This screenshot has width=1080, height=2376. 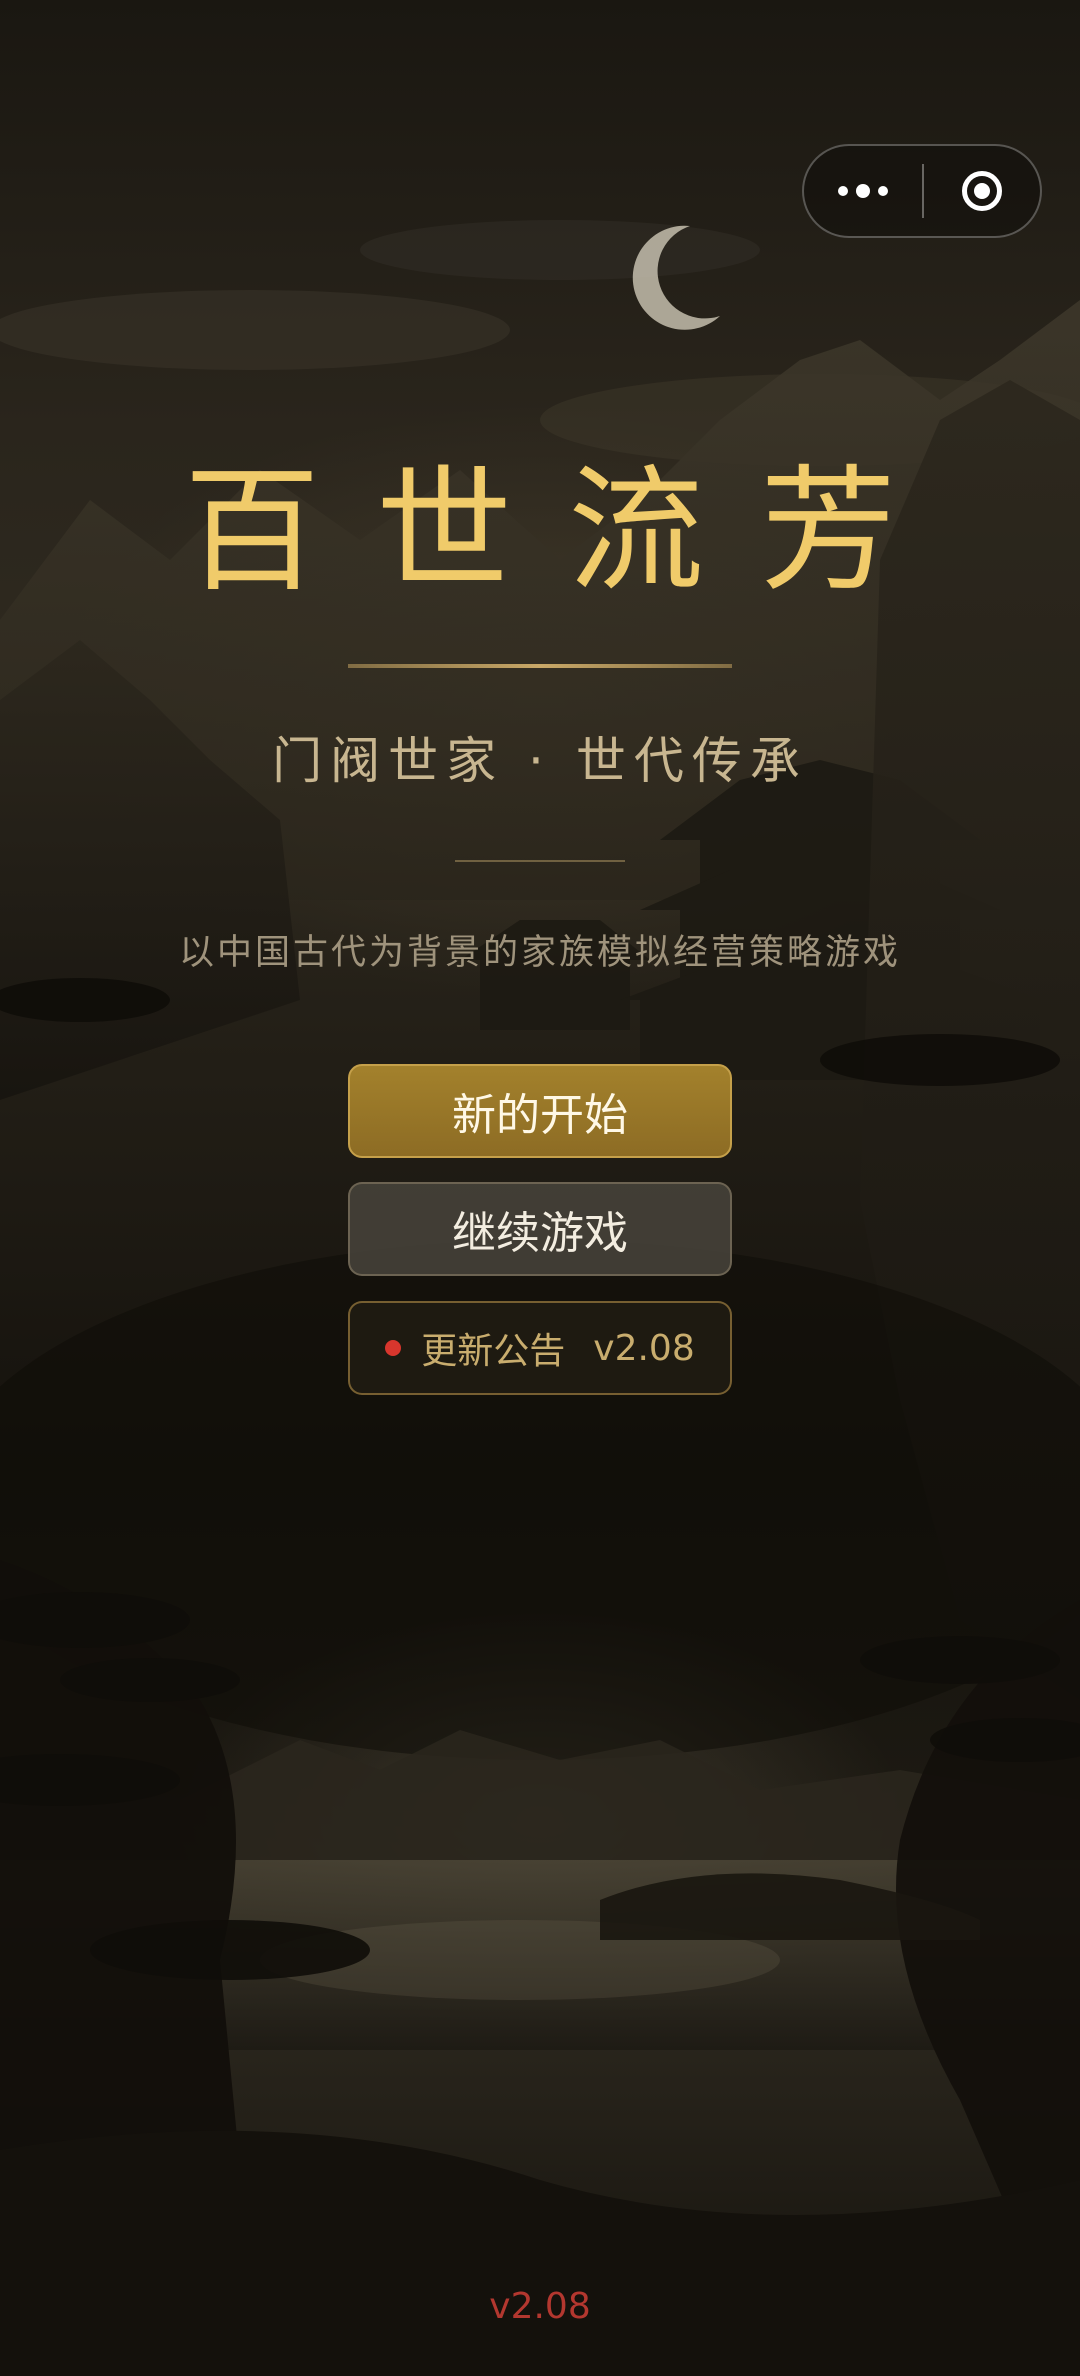 What do you see at coordinates (540, 1111) in the screenshot?
I see `new-game-button: 新的开始` at bounding box center [540, 1111].